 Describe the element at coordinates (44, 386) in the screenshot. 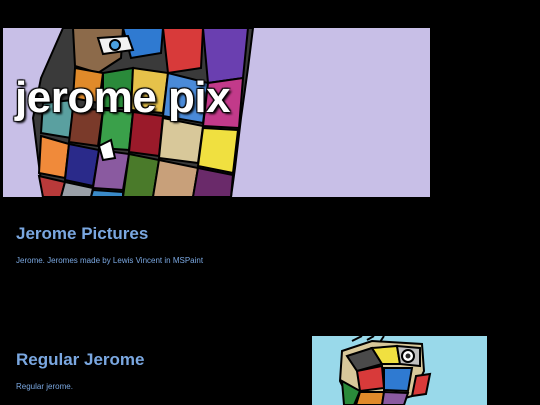

I see `section-description-regular-jerome: Regular jerome.` at that location.